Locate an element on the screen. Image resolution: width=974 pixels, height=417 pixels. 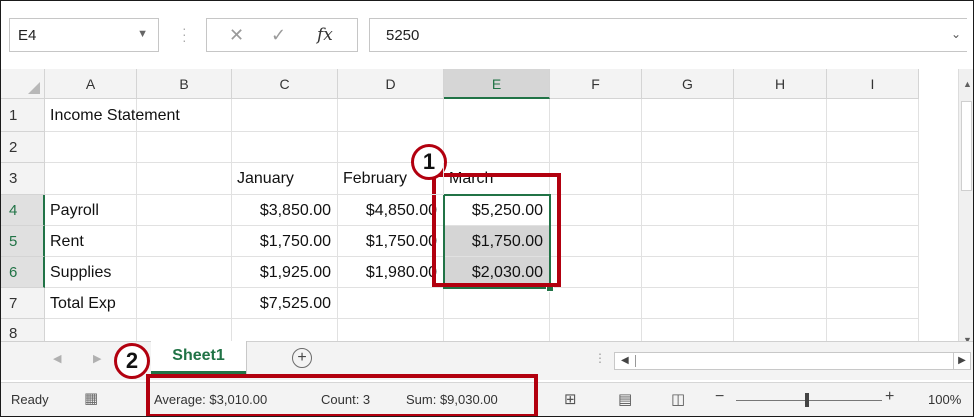
cell-e4: $5,250.00 is located at coordinates (497, 210).